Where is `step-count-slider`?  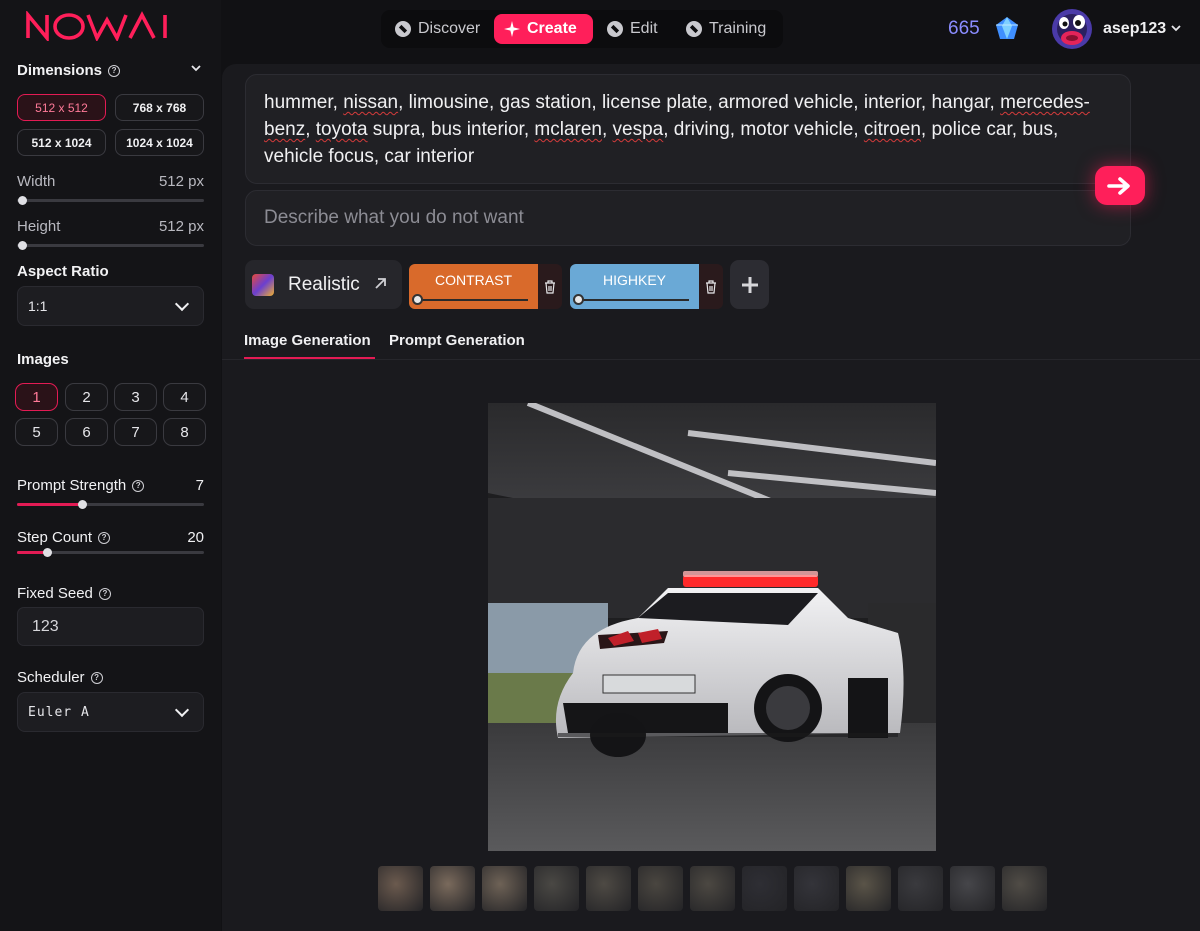
step-count-slider is located at coordinates (110, 552).